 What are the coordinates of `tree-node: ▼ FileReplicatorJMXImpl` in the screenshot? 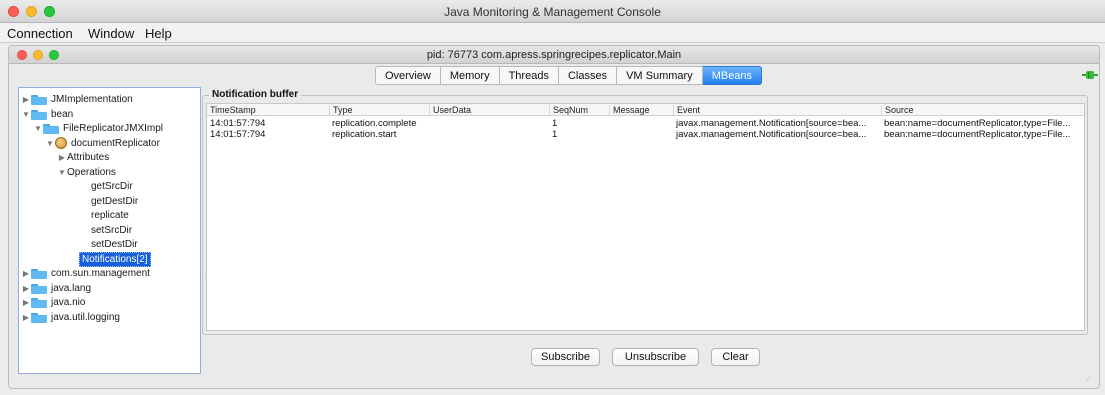 It's located at (98, 128).